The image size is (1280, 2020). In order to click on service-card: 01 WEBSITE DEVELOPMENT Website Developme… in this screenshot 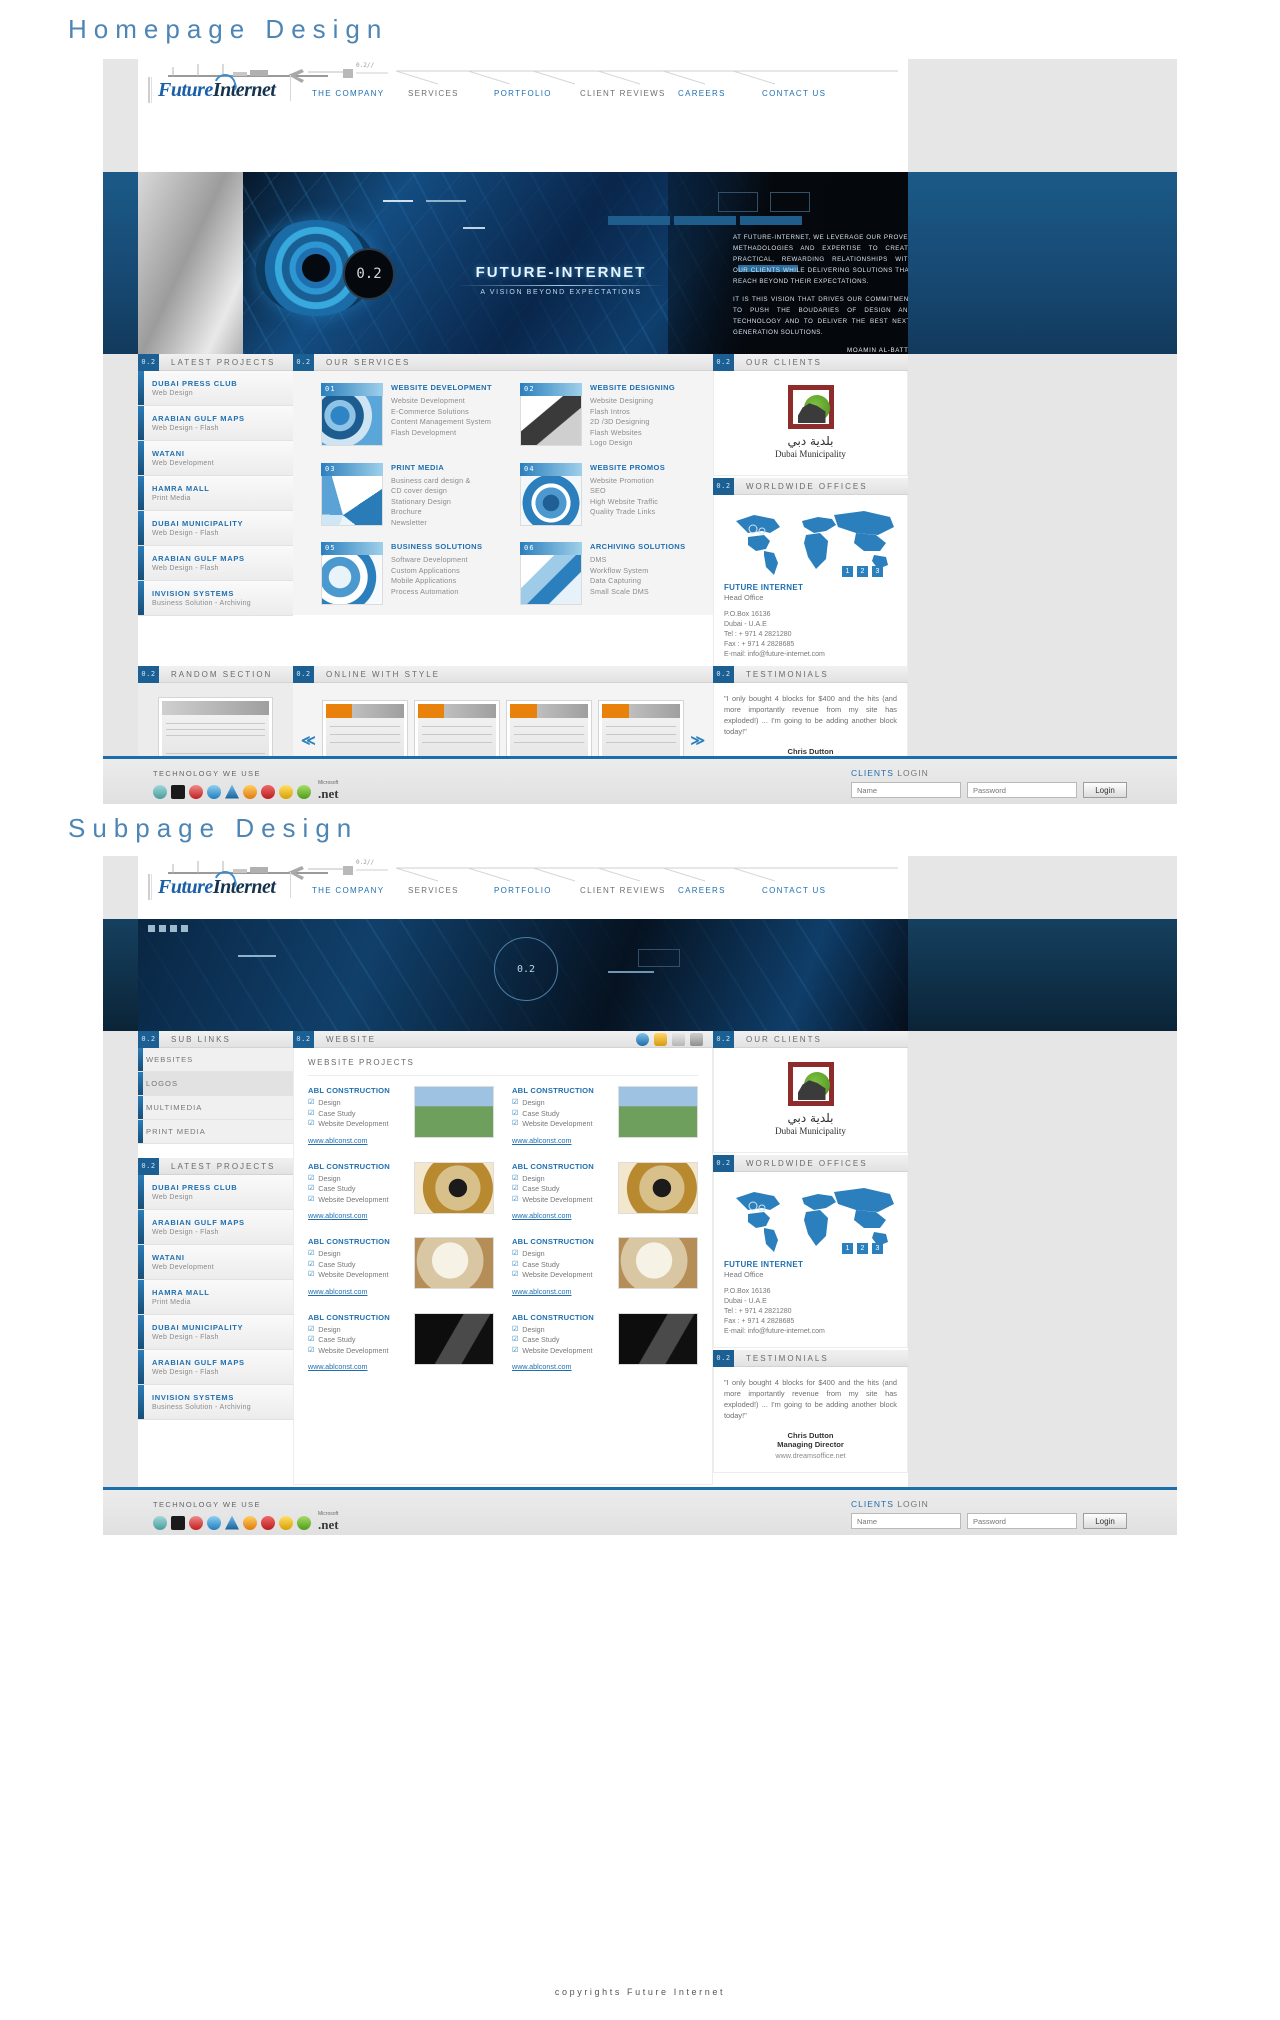, I will do `click(412, 416)`.